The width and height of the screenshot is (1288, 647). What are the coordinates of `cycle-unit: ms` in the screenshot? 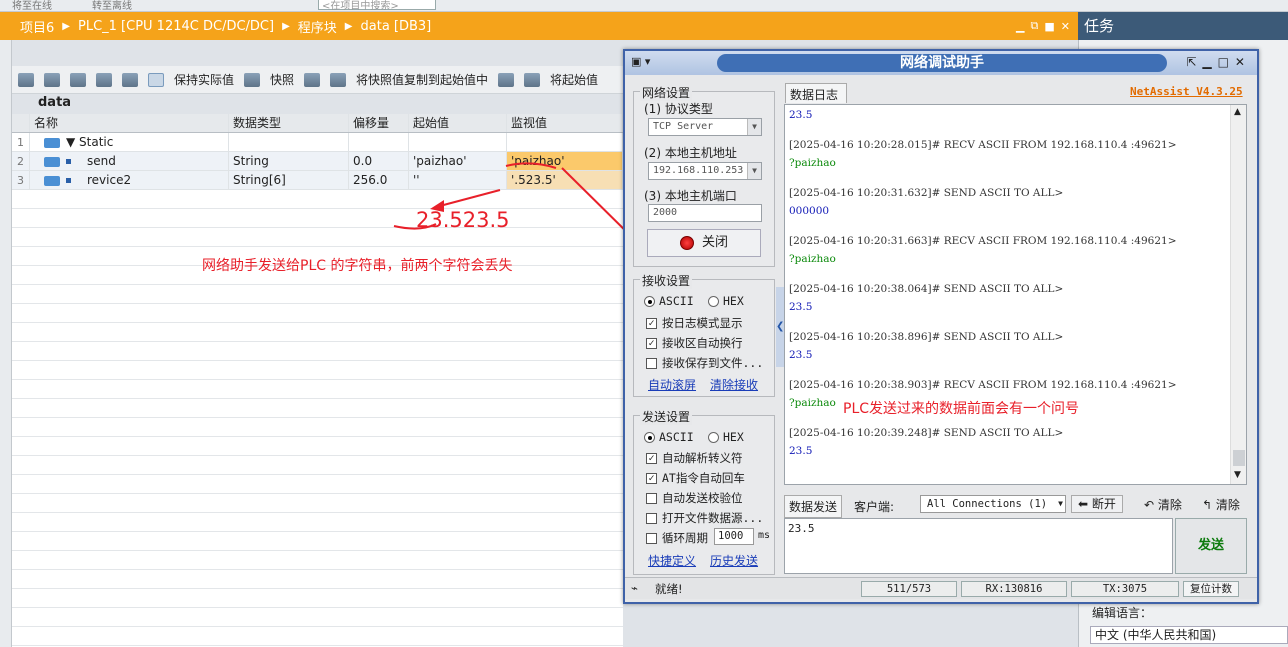 It's located at (764, 535).